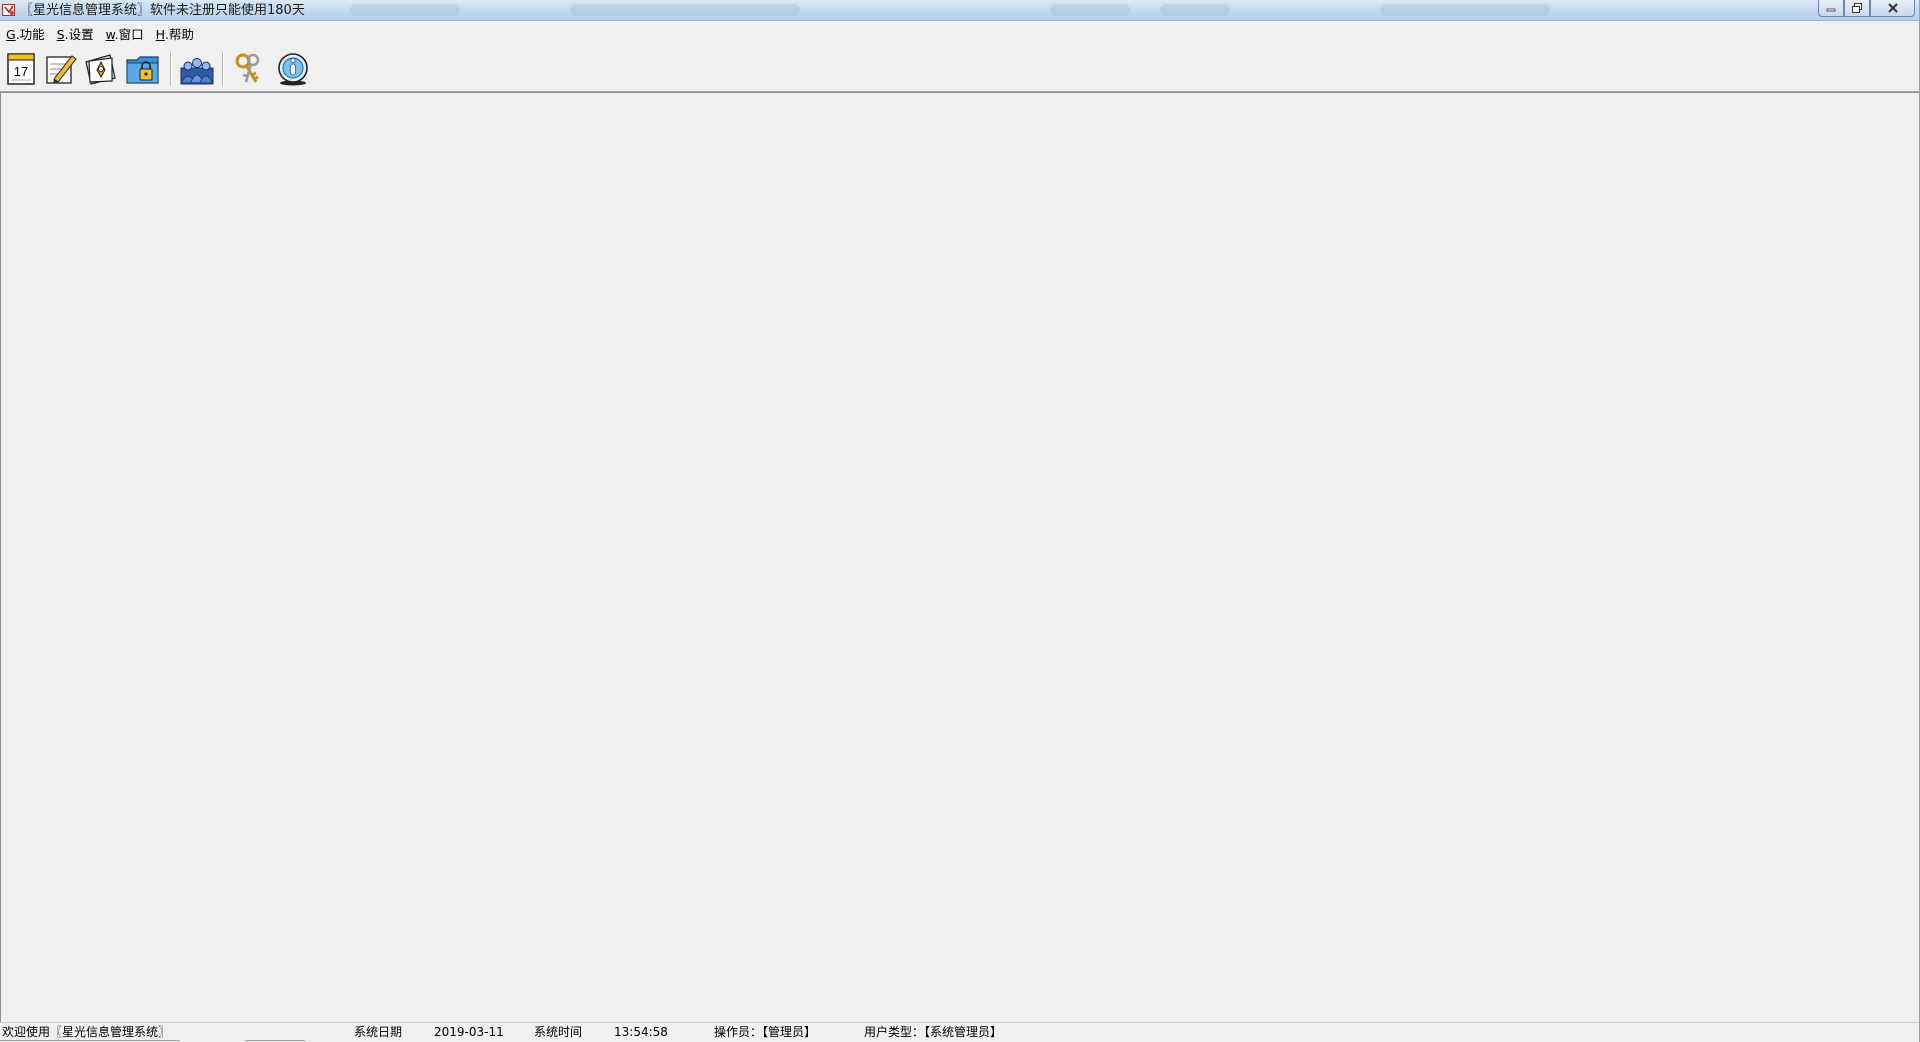 This screenshot has height=1042, width=1920. I want to click on status-time-label: 系统时间, so click(558, 1032).